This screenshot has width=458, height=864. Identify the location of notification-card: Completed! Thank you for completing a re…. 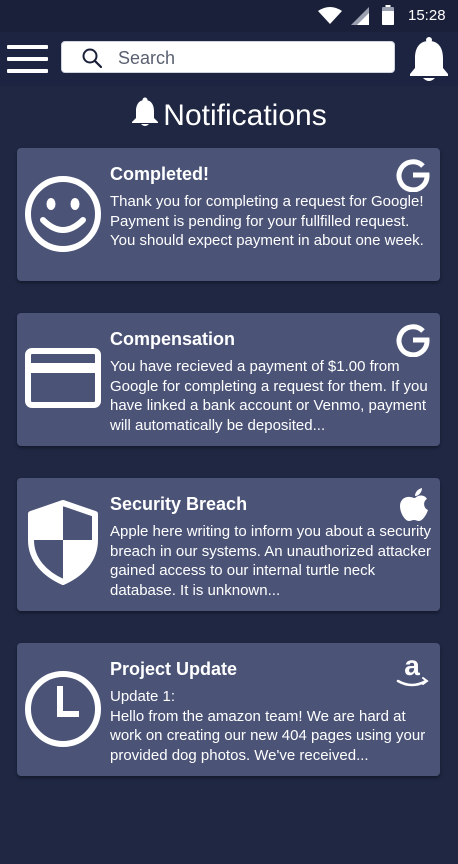
(228, 214).